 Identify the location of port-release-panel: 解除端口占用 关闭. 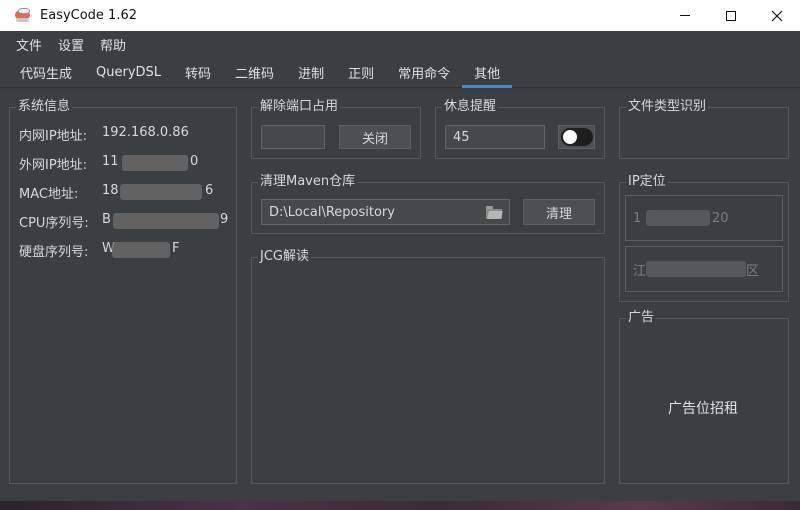
(336, 129).